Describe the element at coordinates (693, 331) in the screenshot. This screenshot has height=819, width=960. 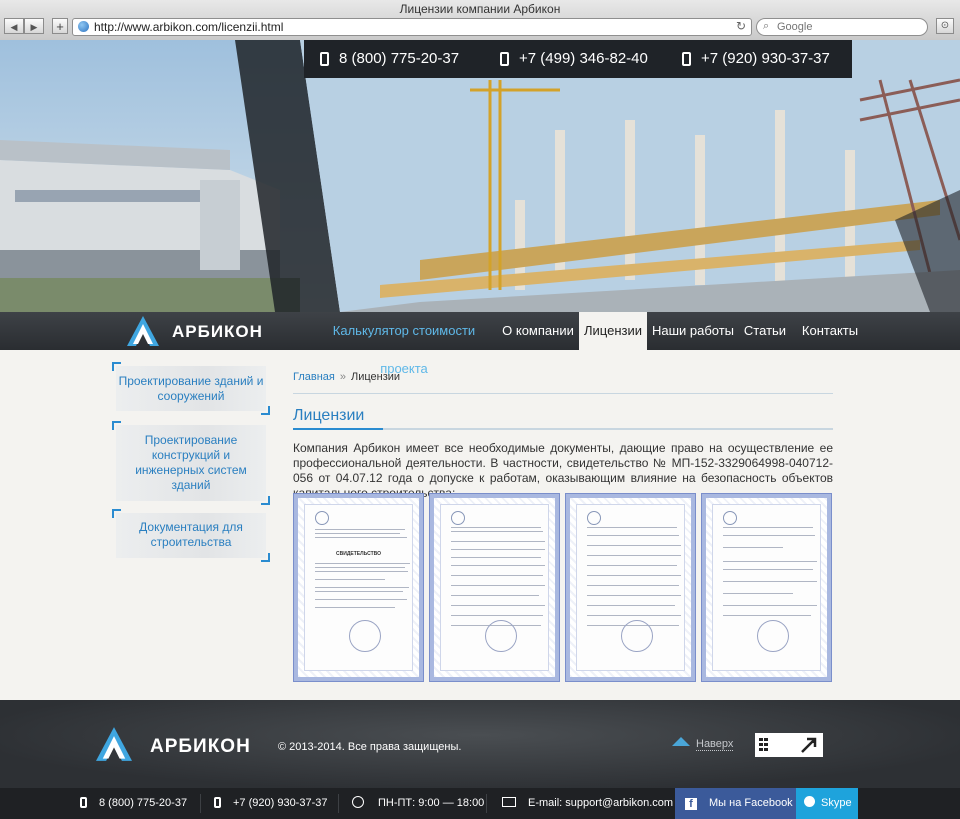
I see `nav-item-works: Наши работы` at that location.